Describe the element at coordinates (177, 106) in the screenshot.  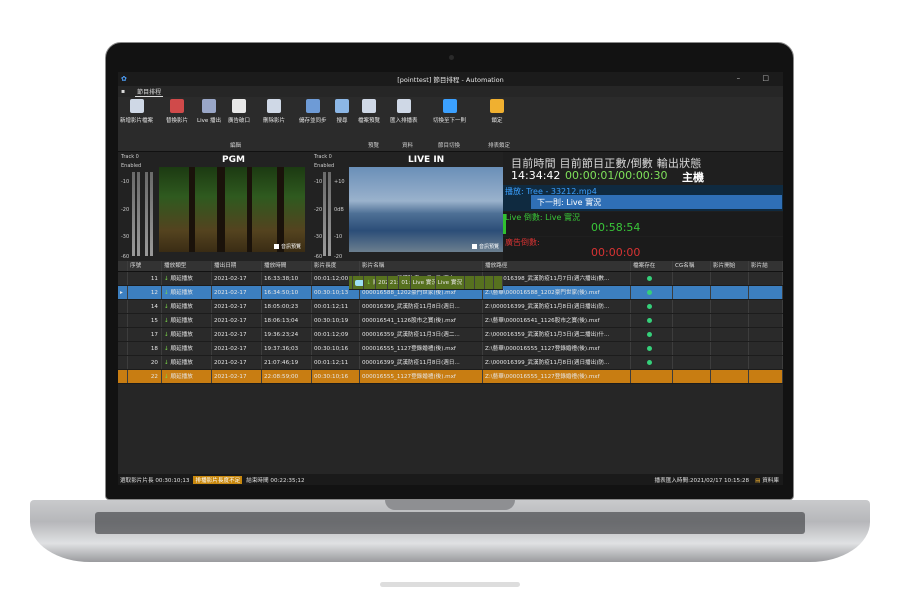
I see `replace-icon` at that location.